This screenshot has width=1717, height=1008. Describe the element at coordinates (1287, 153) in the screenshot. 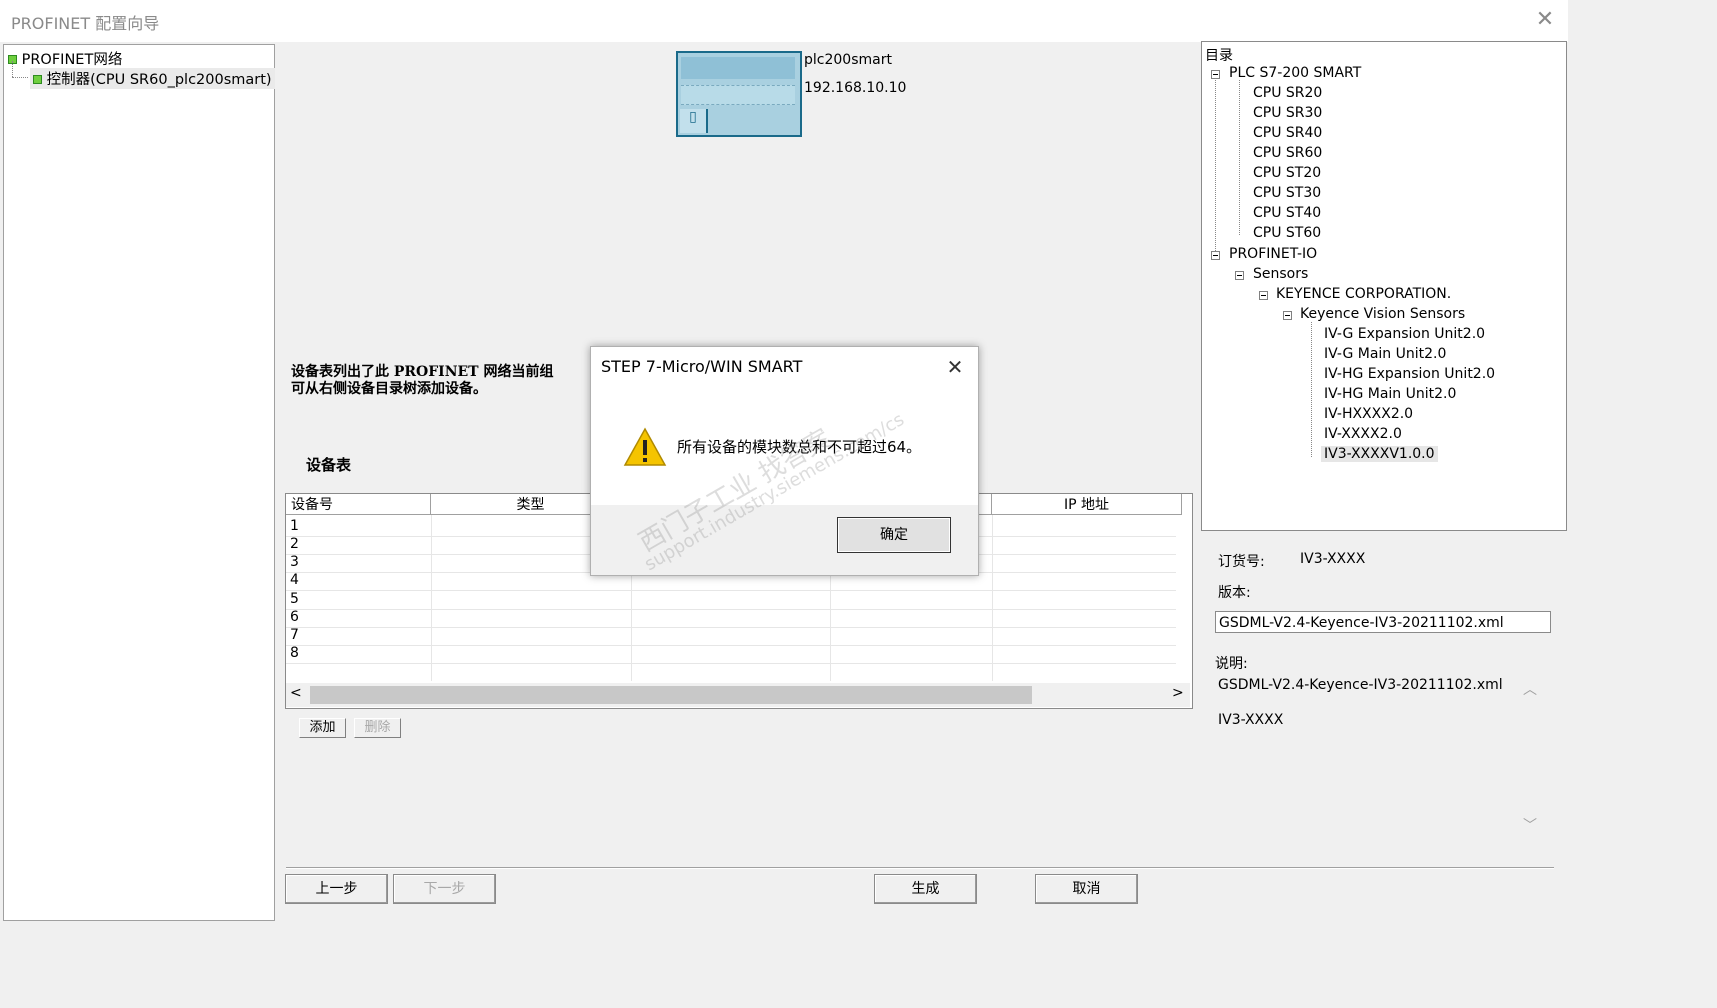

I see `catalog-item-cpu: CPU SR60` at that location.